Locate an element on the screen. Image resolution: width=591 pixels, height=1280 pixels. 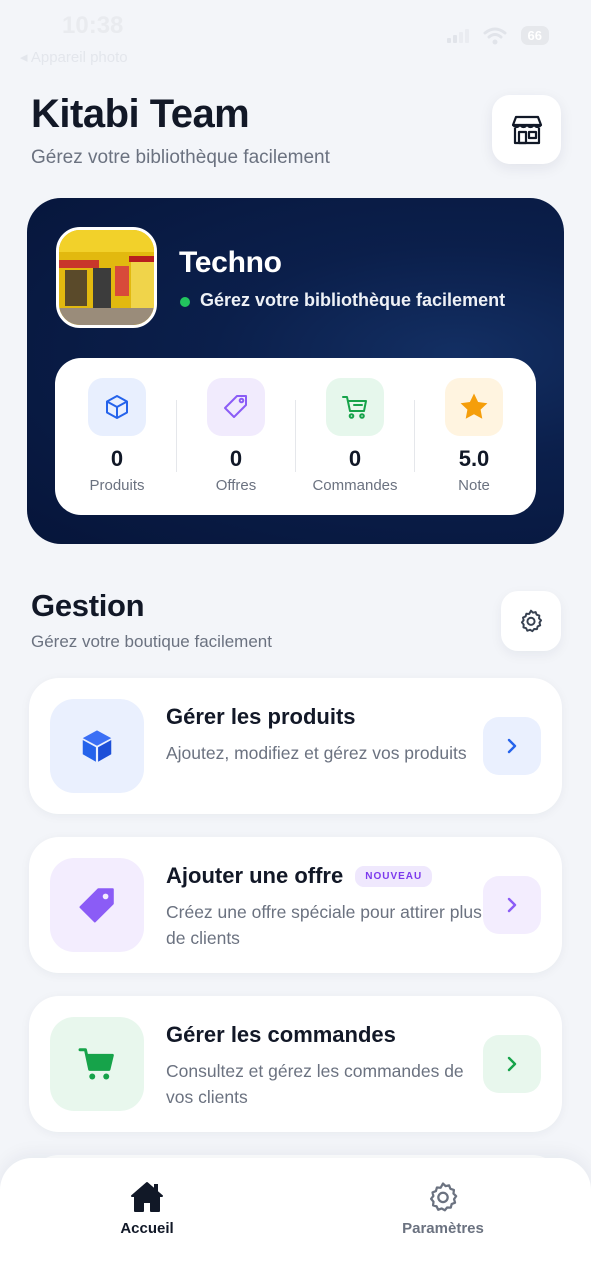
card-title: Gérer les commandes is located at coordinates (281, 1035).